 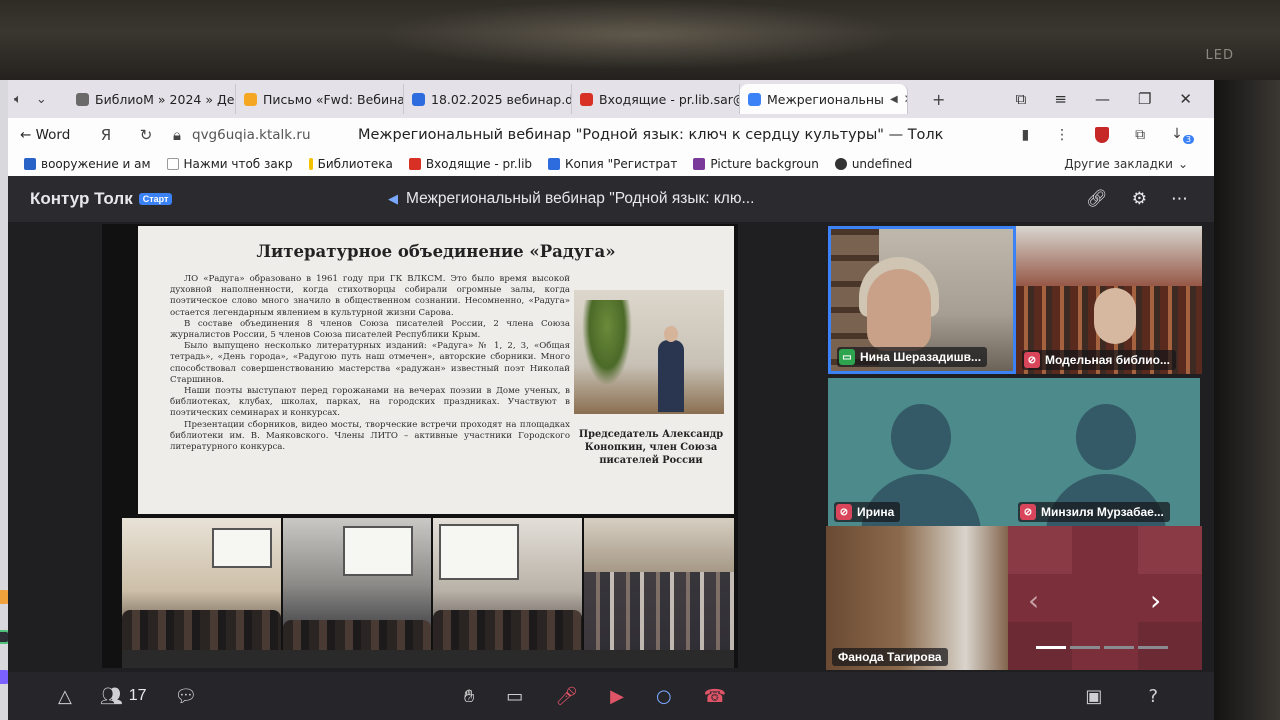 I want to click on other-bookmarks: Другие закладки ⌄, so click(x=1139, y=164).